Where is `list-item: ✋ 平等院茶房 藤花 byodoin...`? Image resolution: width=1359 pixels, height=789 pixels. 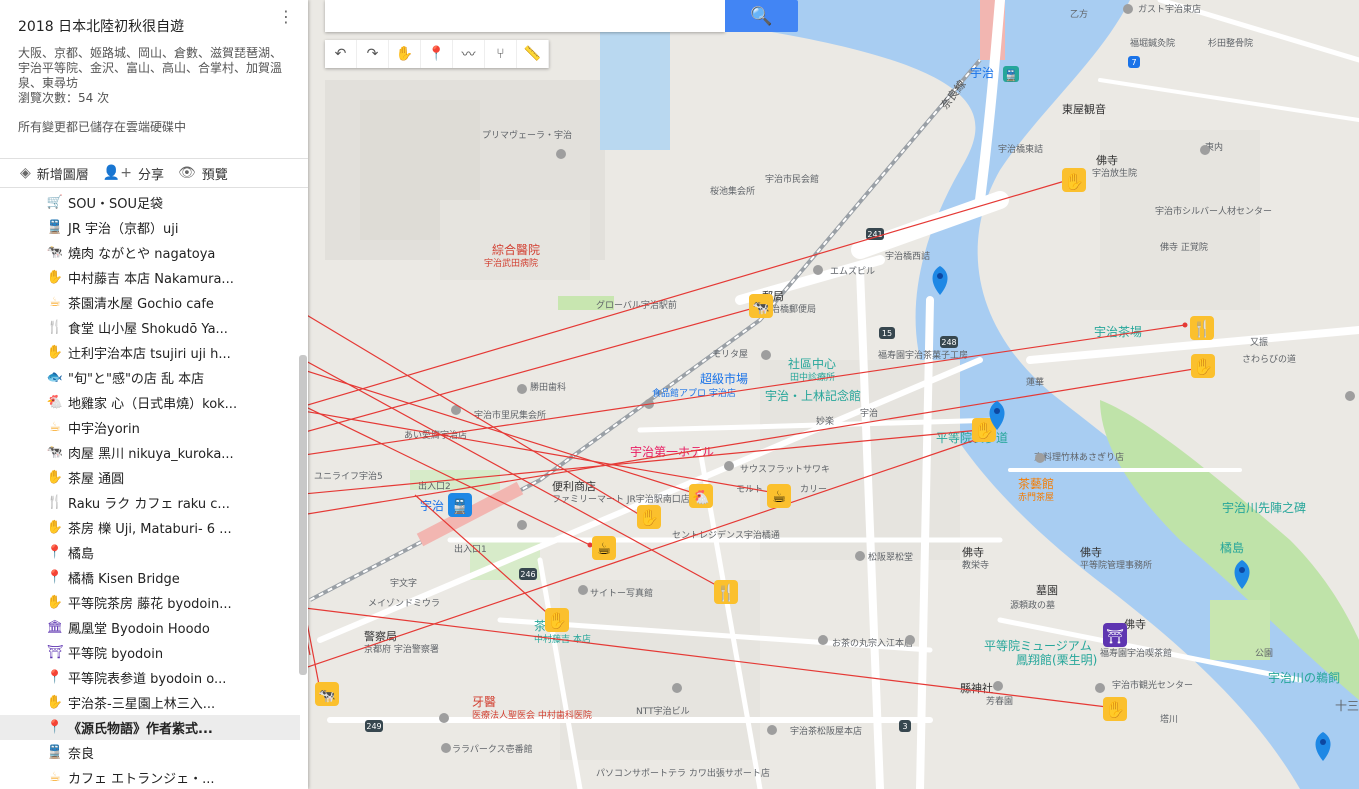
list-item: ✋ 平等院茶房 藤花 byodoin... is located at coordinates (150, 602).